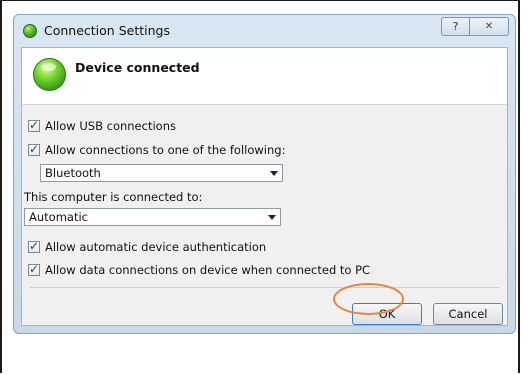 This screenshot has height=375, width=522. I want to click on allow-auth-checkbox, so click(34, 246).